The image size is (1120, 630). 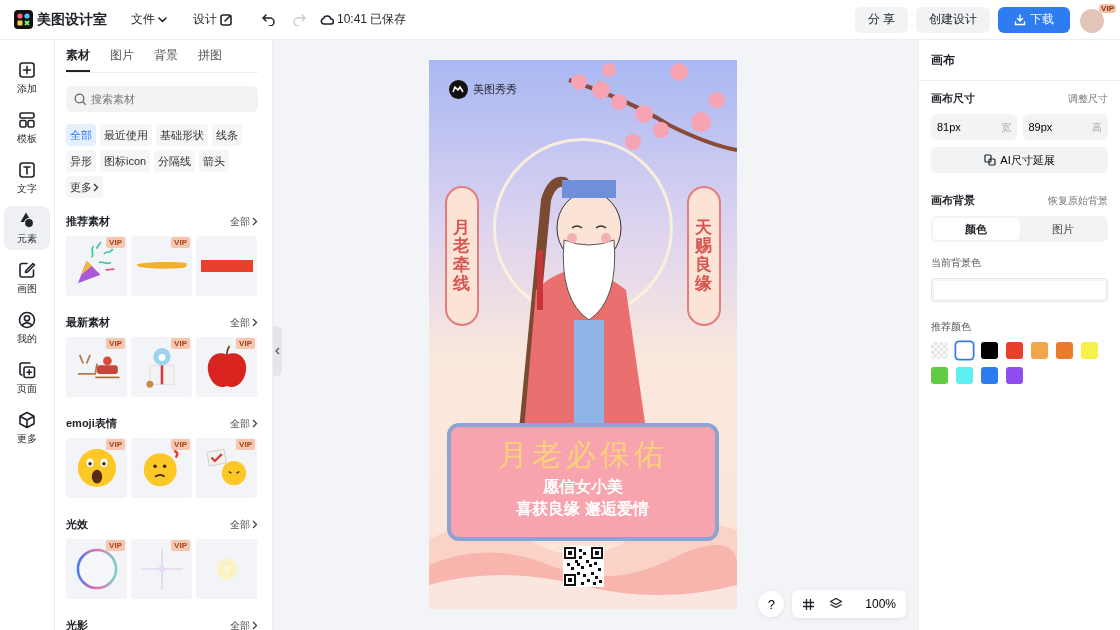 I want to click on section-title: 画布尺寸, so click(x=953, y=98).